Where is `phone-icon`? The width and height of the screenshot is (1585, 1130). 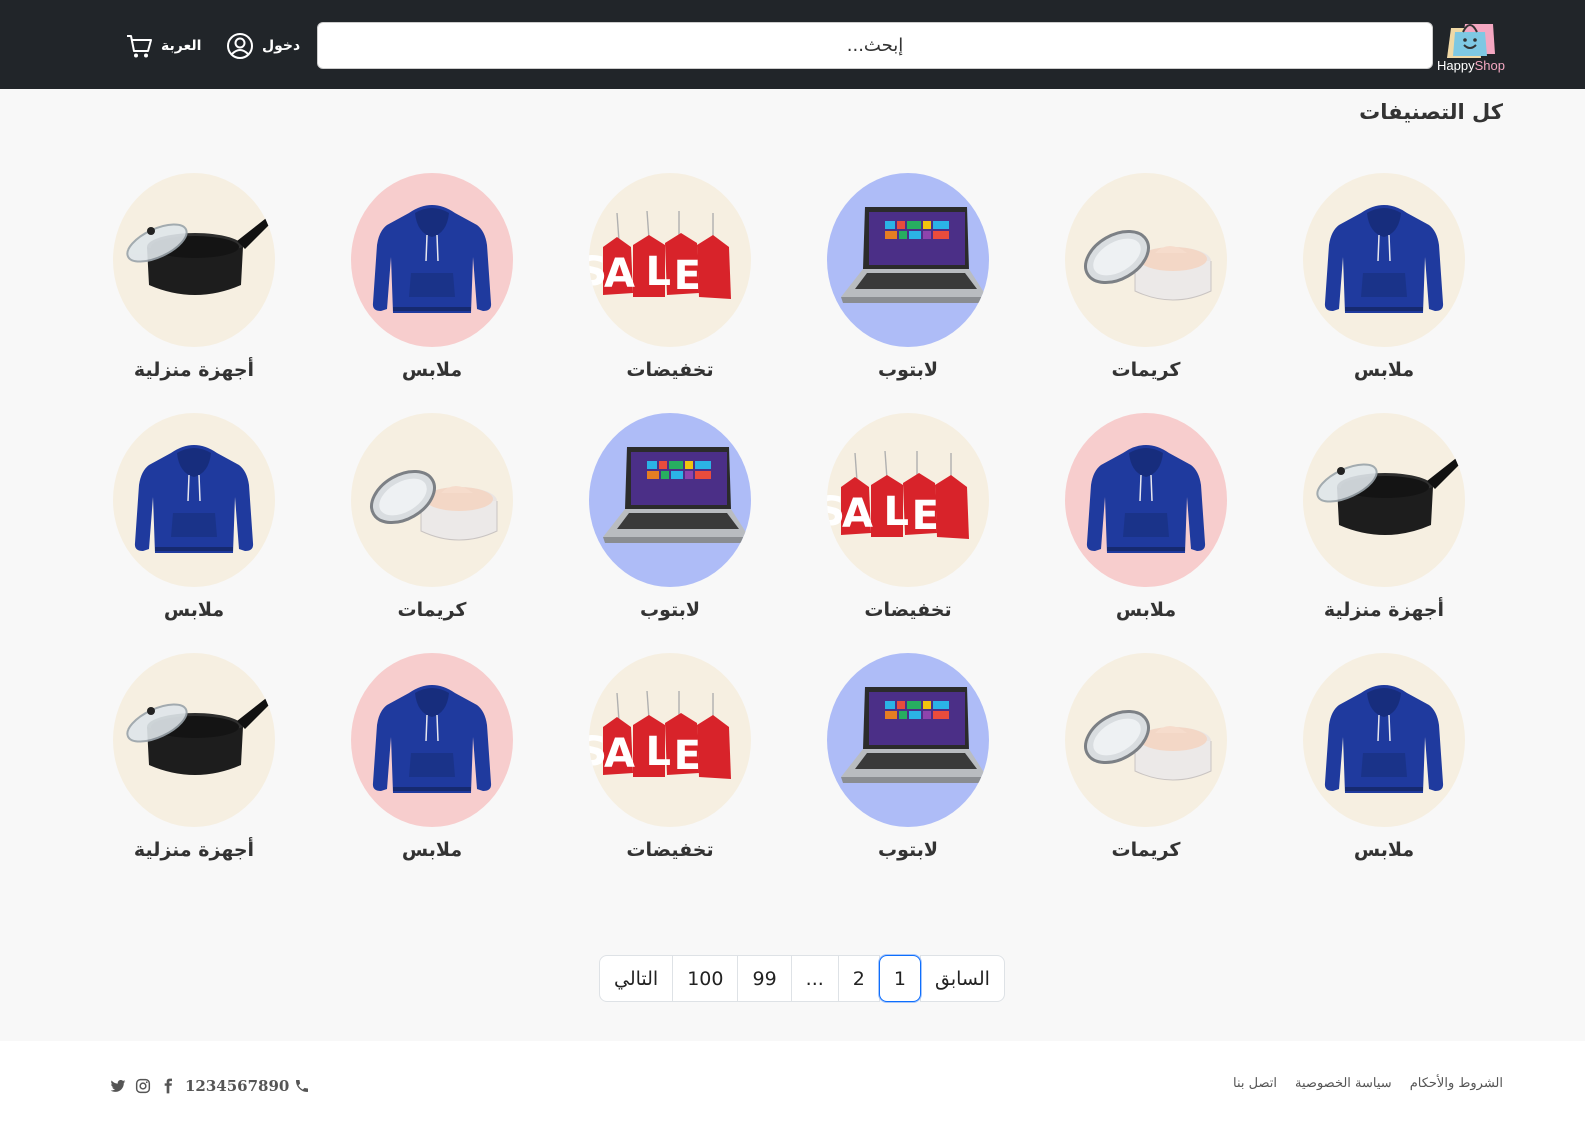
phone-icon is located at coordinates (302, 1086).